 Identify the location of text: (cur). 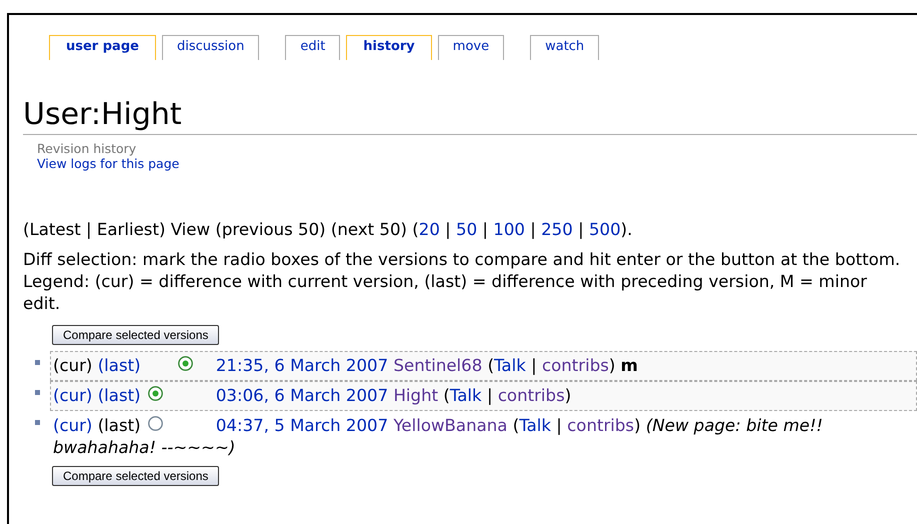
(72, 365).